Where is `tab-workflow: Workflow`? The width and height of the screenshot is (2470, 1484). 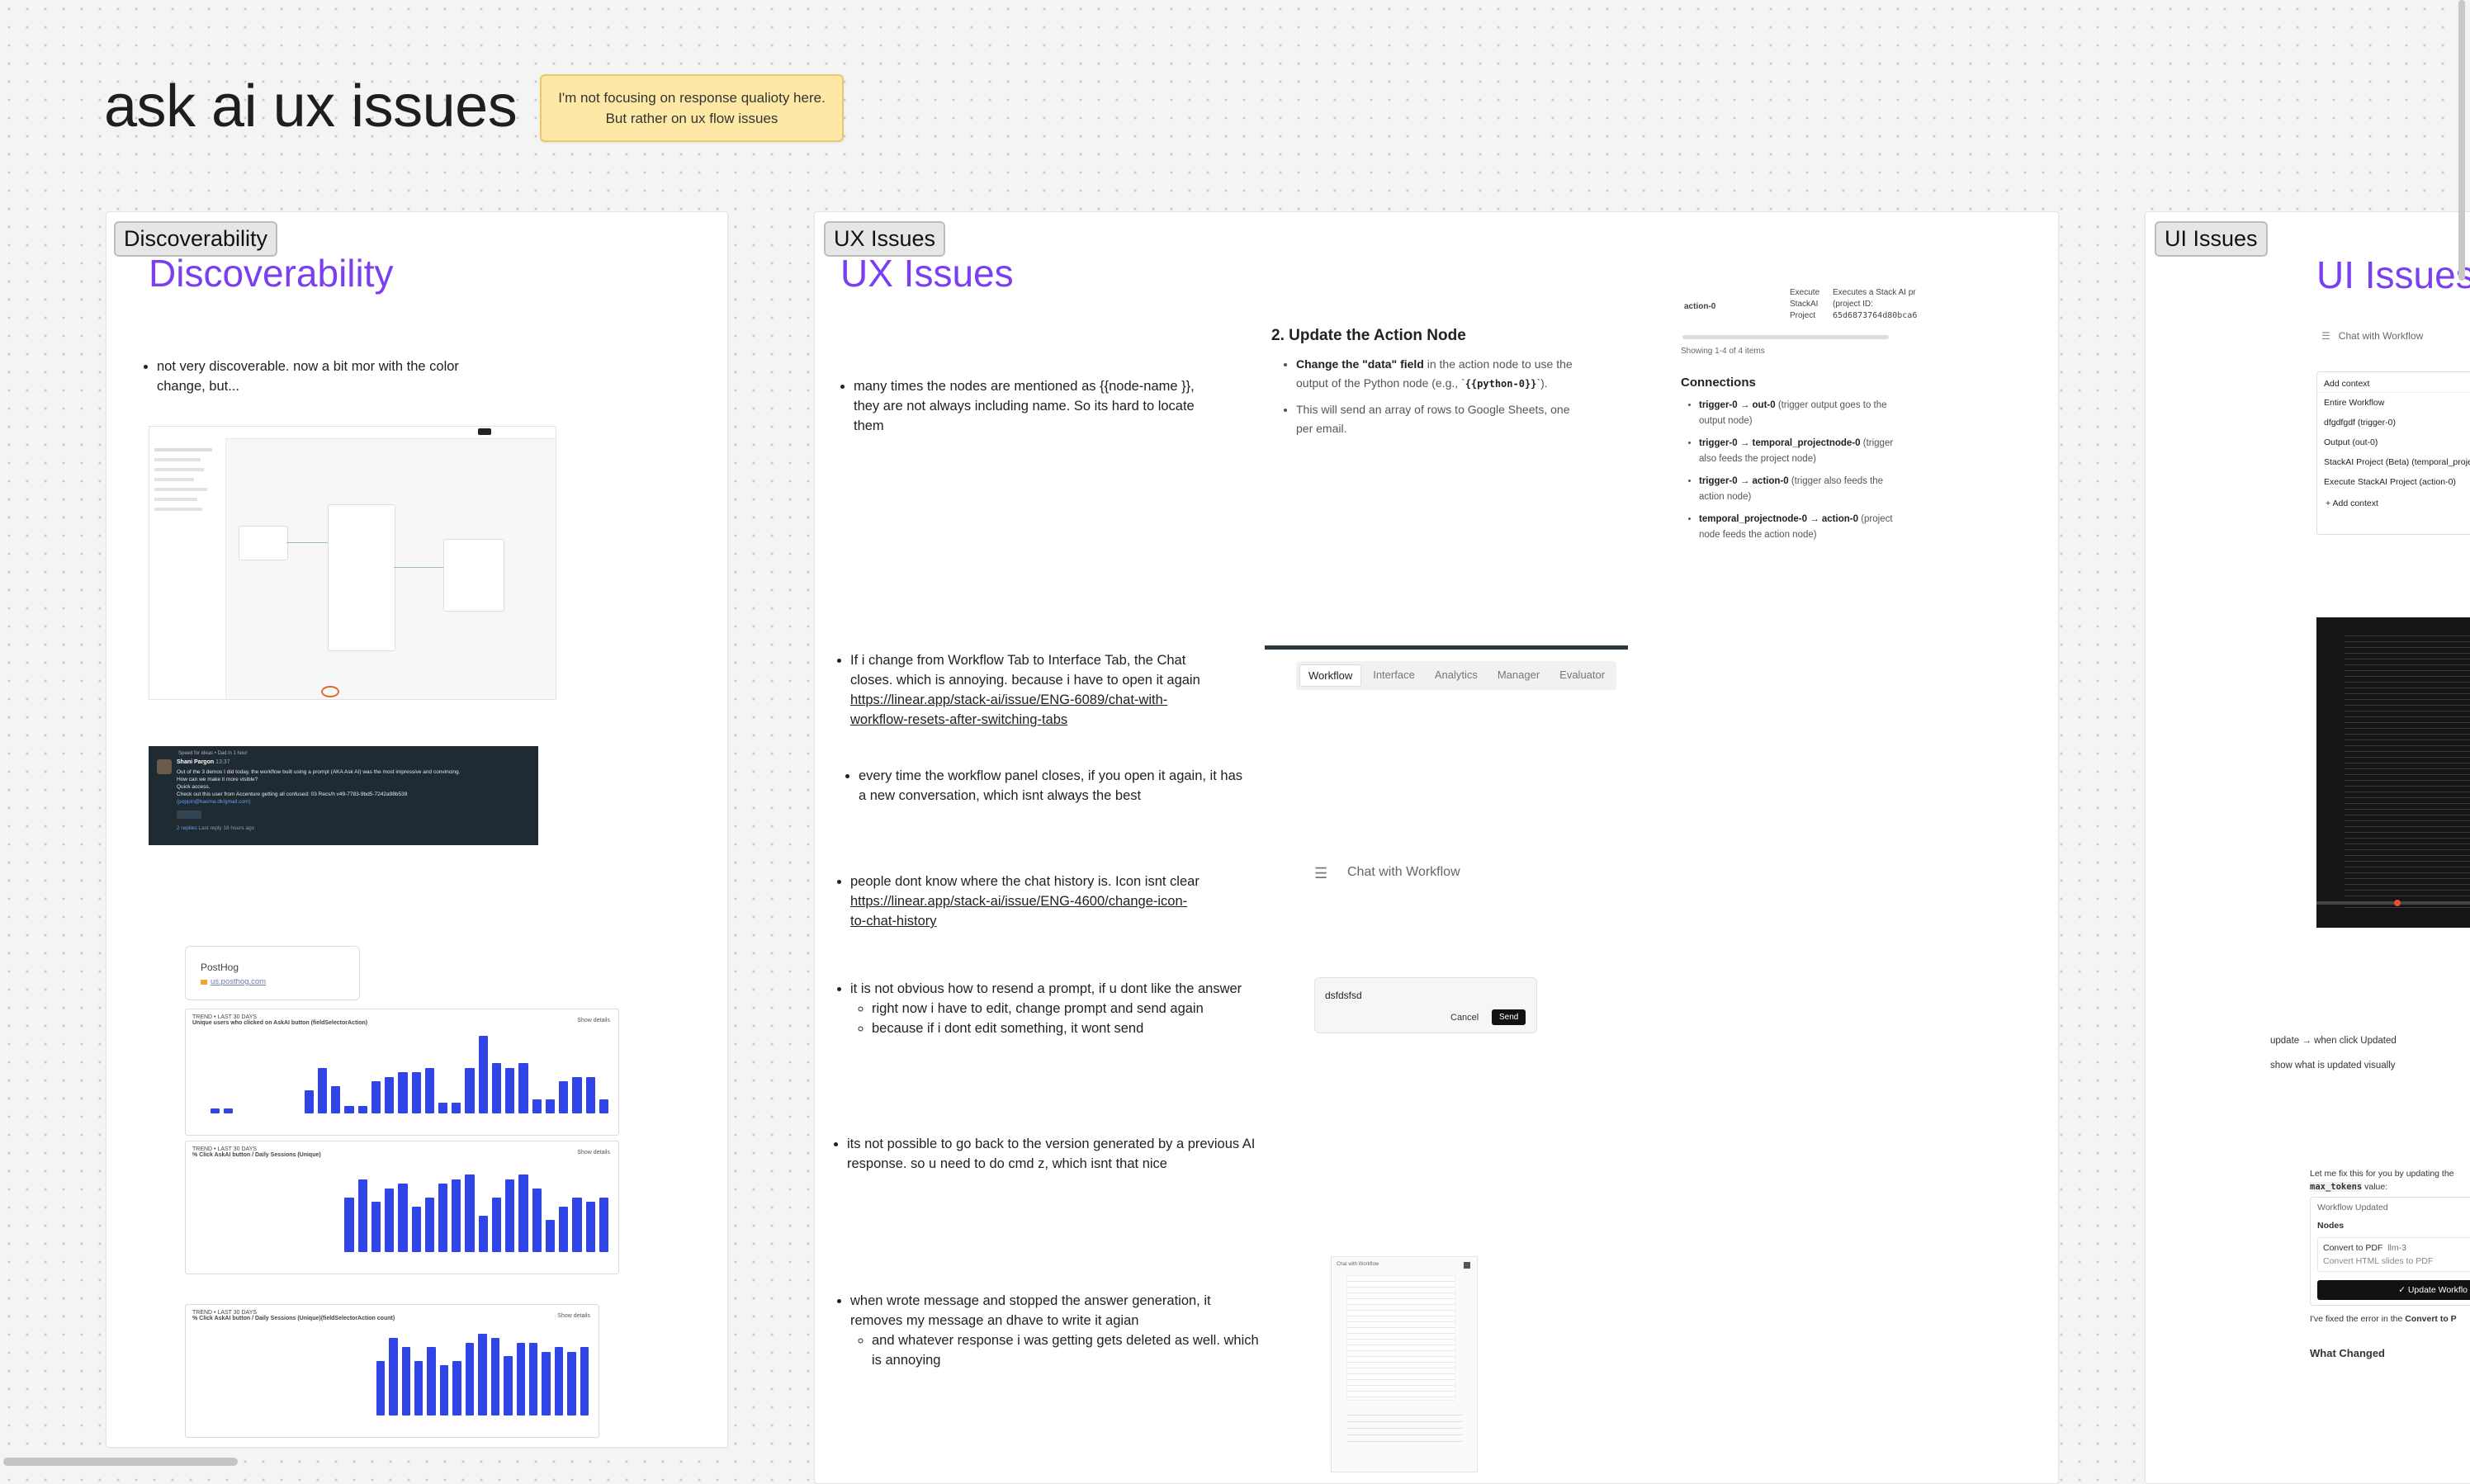
tab-workflow: Workflow is located at coordinates (1330, 675).